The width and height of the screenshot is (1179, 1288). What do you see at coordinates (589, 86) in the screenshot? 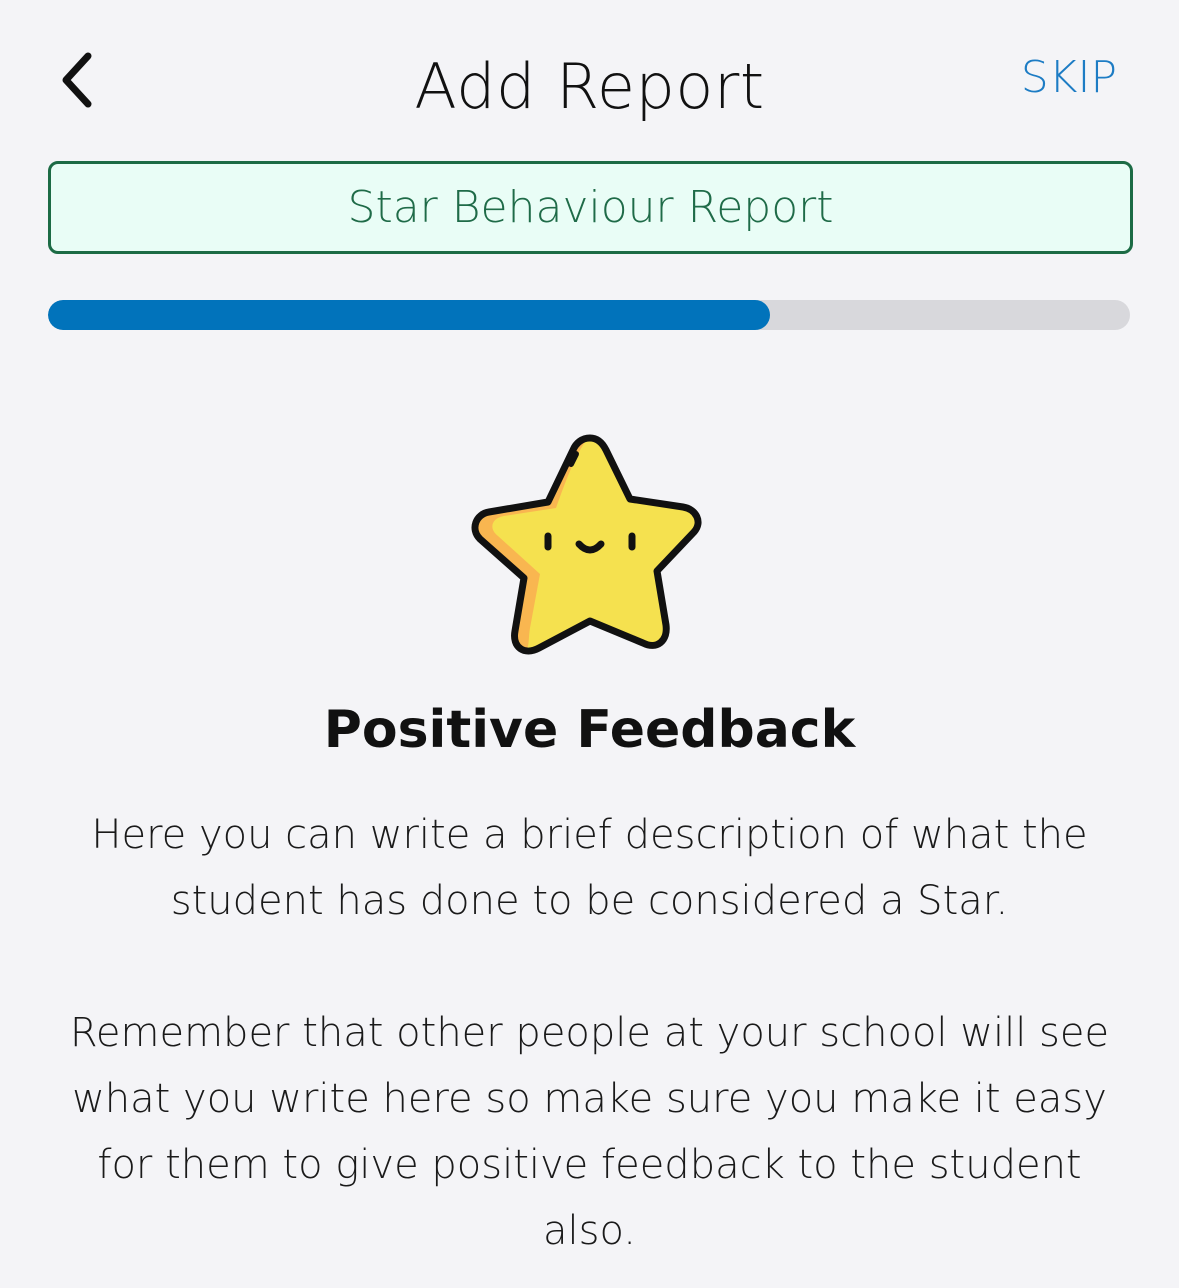
I see `page-title: Add Report` at bounding box center [589, 86].